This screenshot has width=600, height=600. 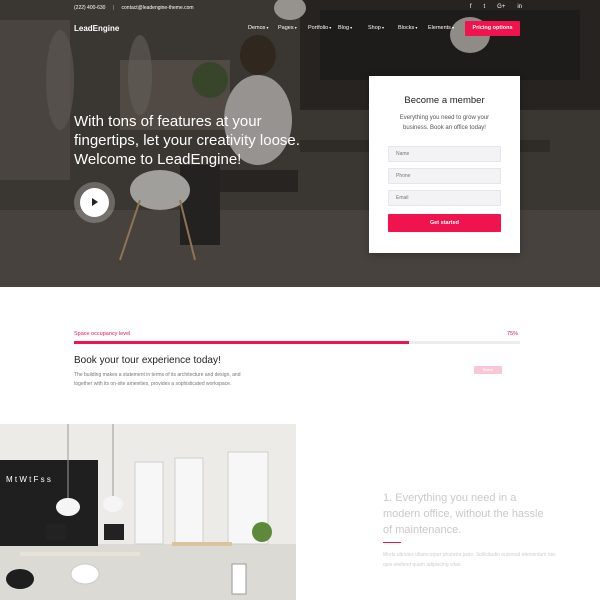 I want to click on tour-button: Button, so click(x=488, y=370).